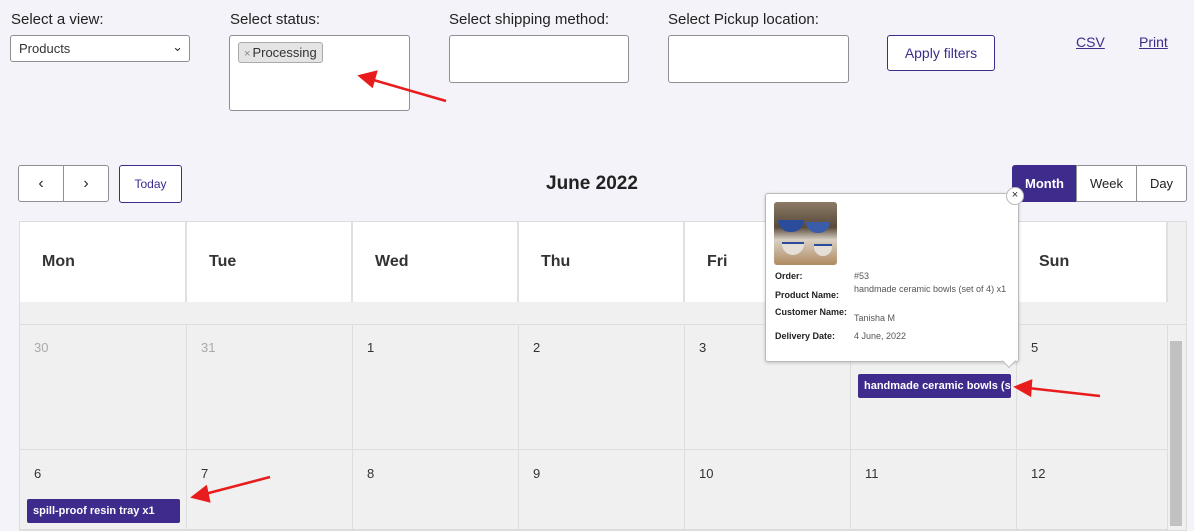  Describe the element at coordinates (237, 485) in the screenshot. I see `arrow-event-tray` at that location.